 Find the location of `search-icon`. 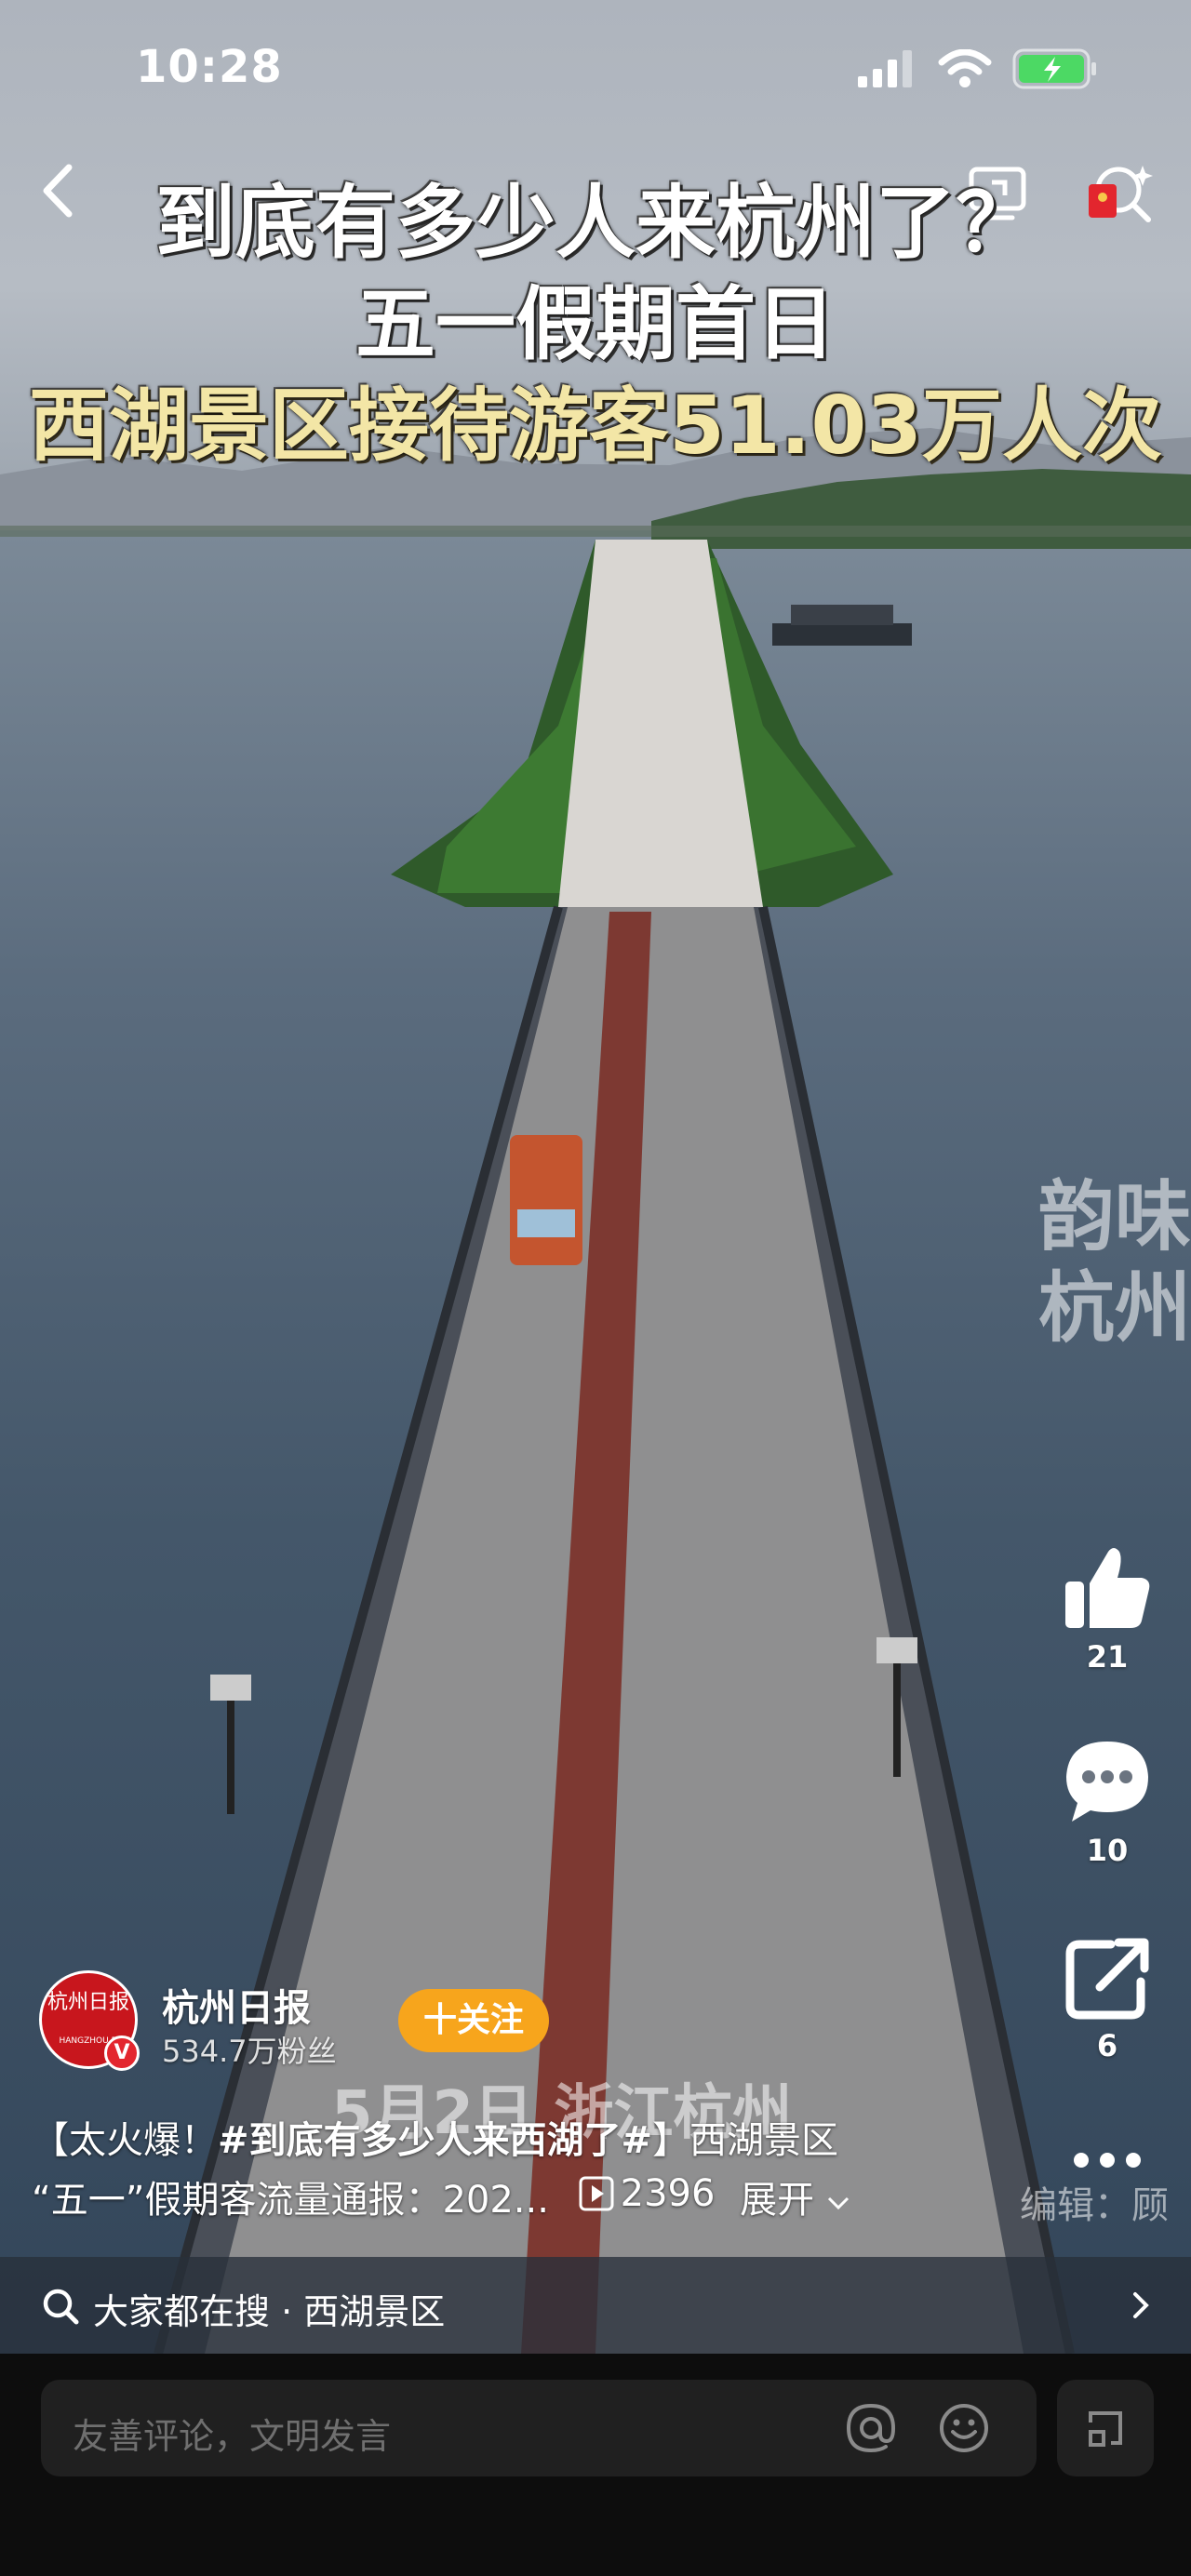

search-icon is located at coordinates (61, 2307).